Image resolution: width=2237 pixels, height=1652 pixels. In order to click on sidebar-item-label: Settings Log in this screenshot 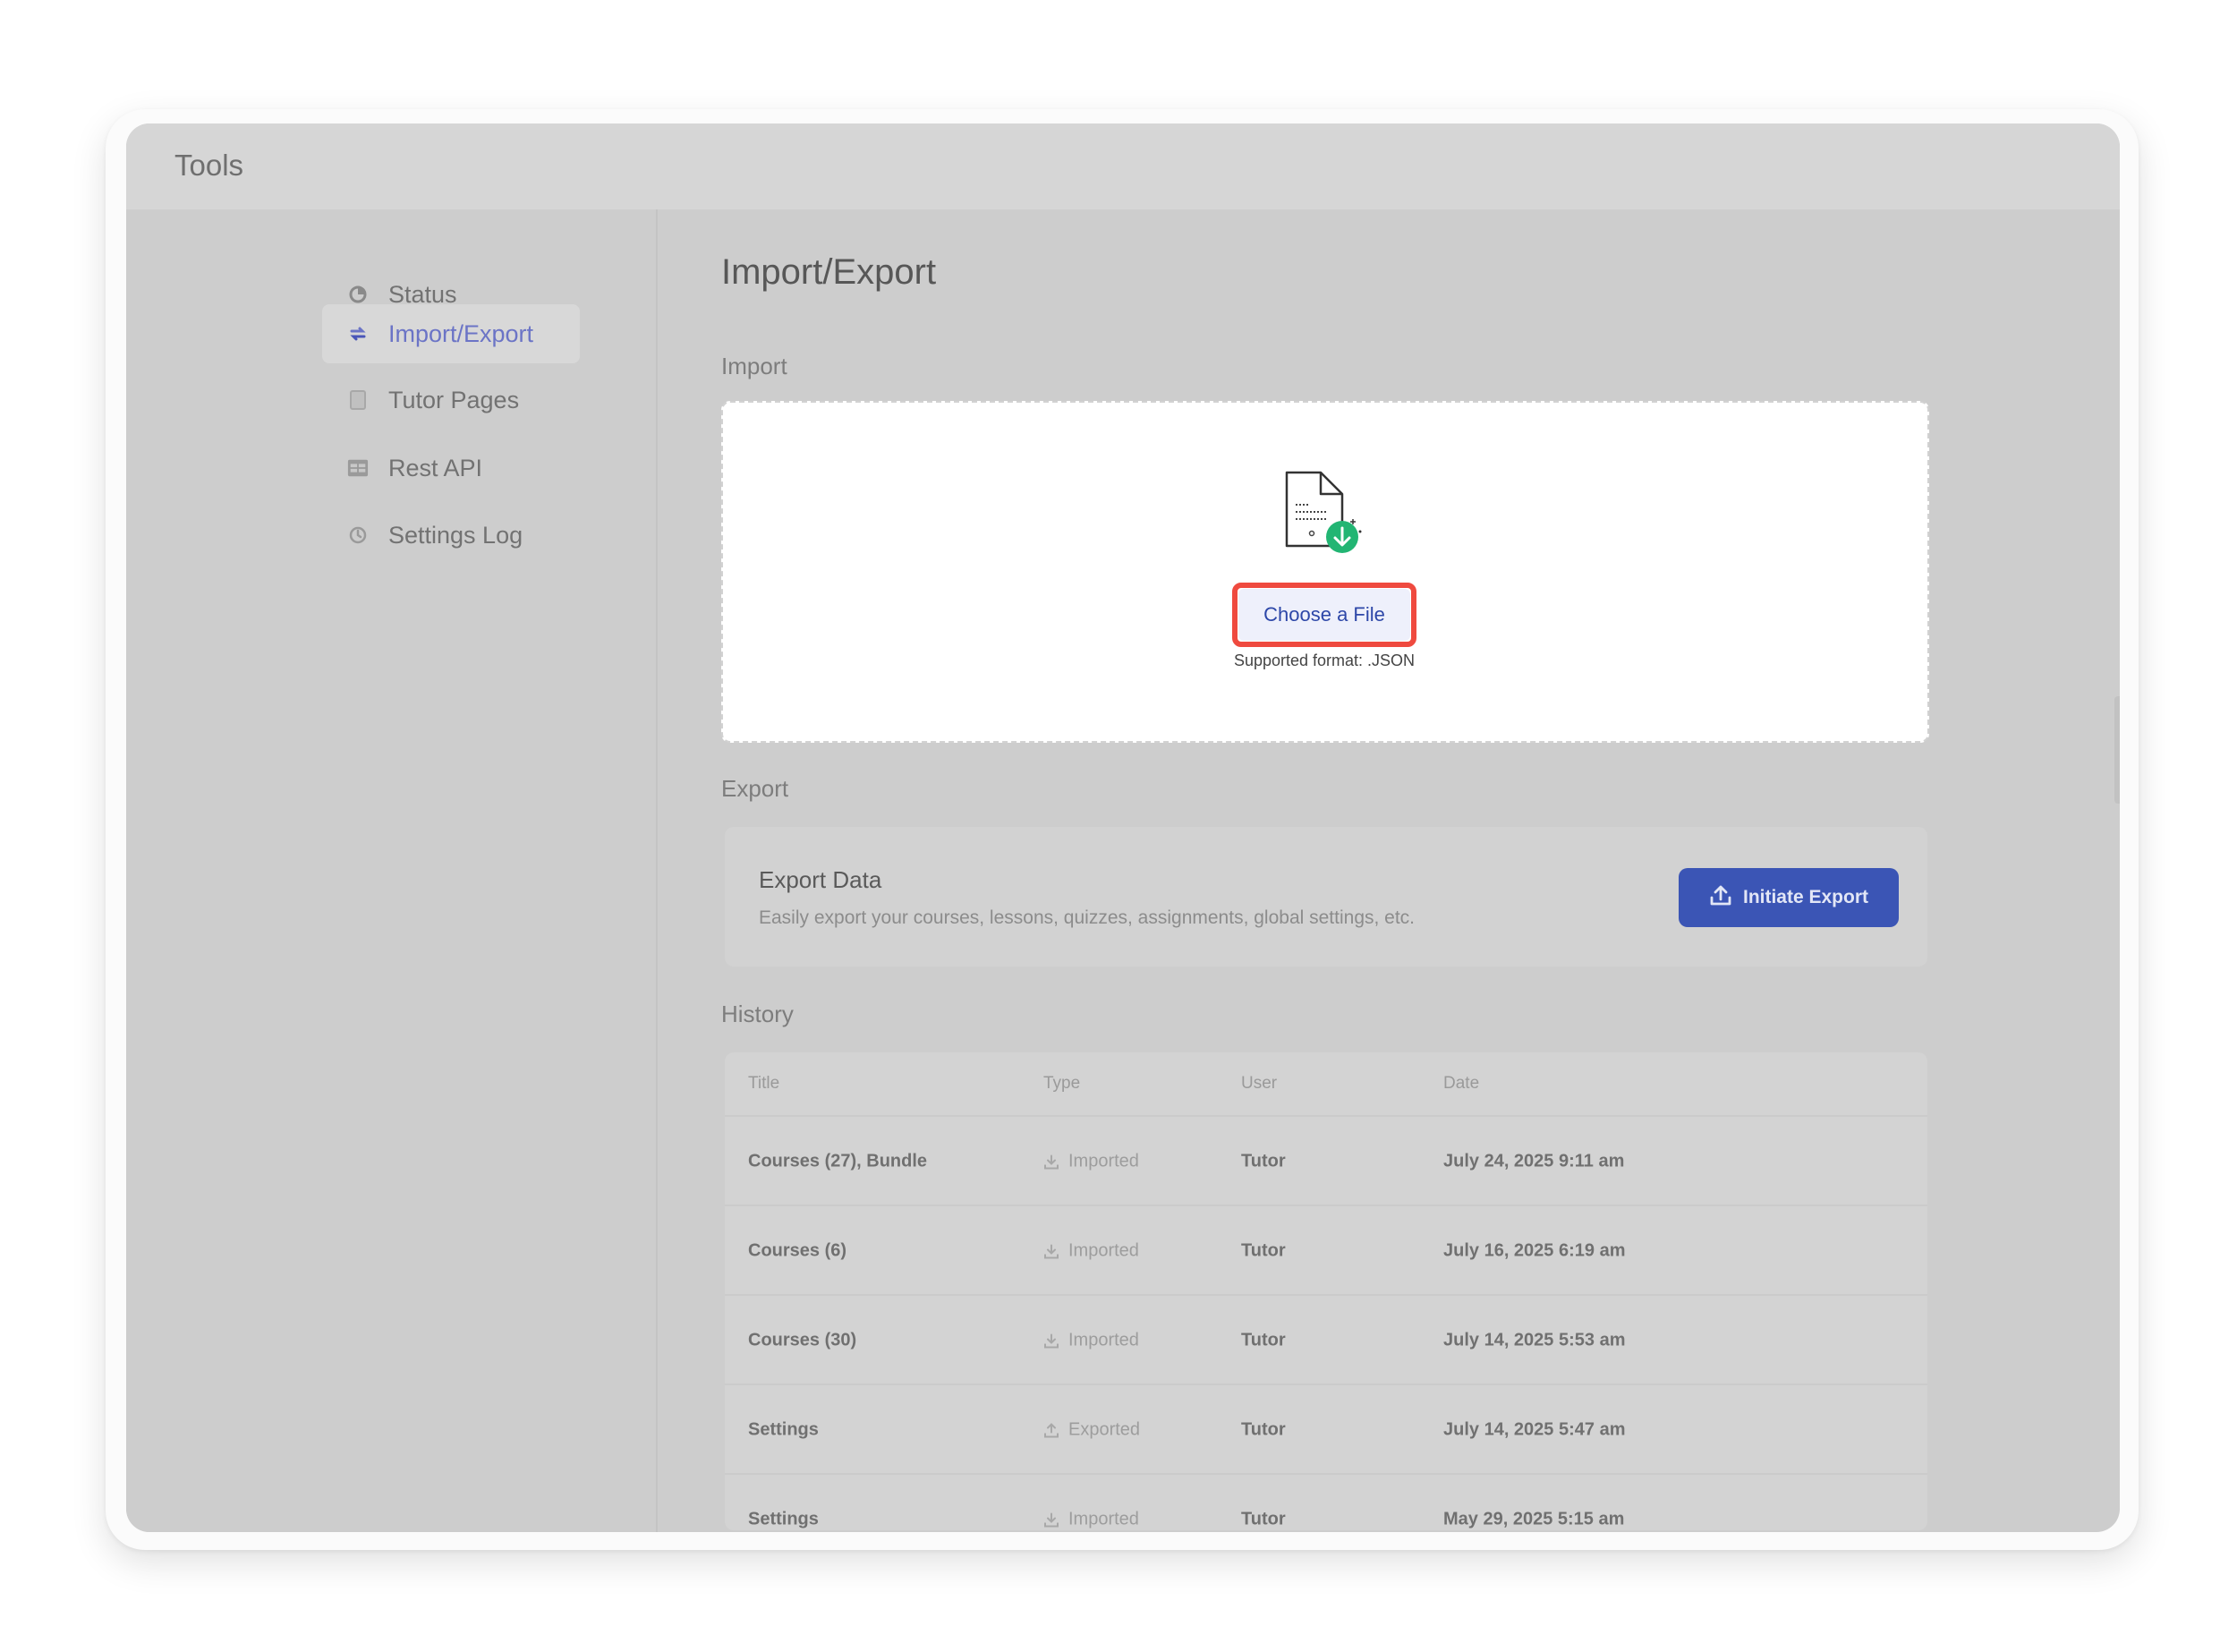, I will do `click(455, 535)`.